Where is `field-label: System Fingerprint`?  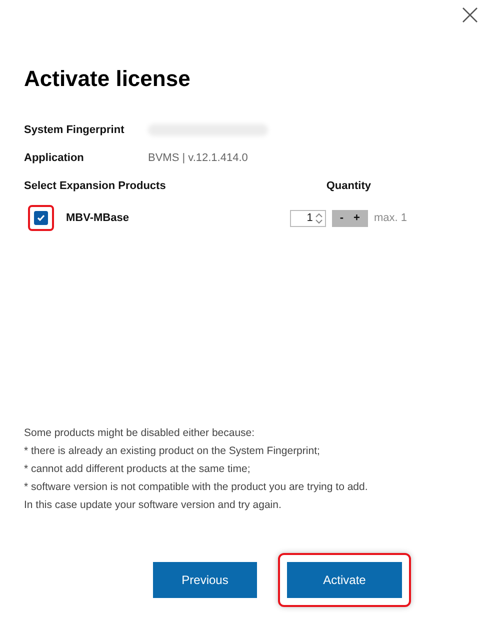 field-label: System Fingerprint is located at coordinates (75, 130).